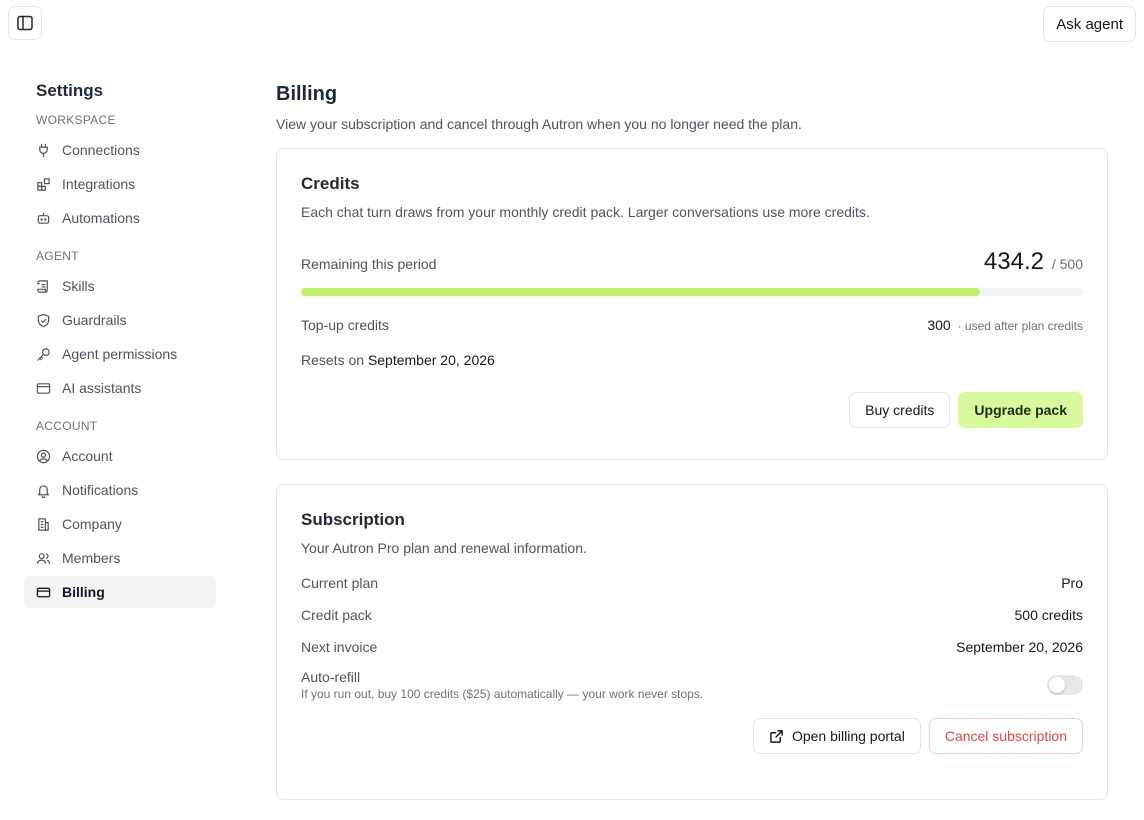  What do you see at coordinates (99, 184) in the screenshot?
I see `sidebar-item-label: Integrations` at bounding box center [99, 184].